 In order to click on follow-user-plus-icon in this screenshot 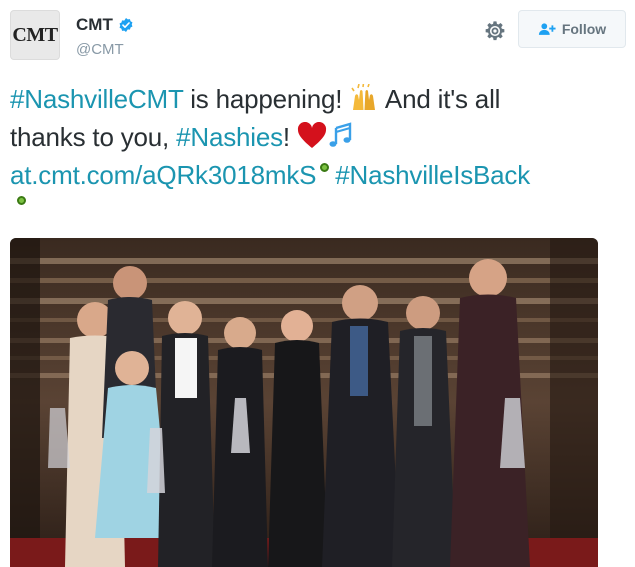, I will do `click(547, 29)`.